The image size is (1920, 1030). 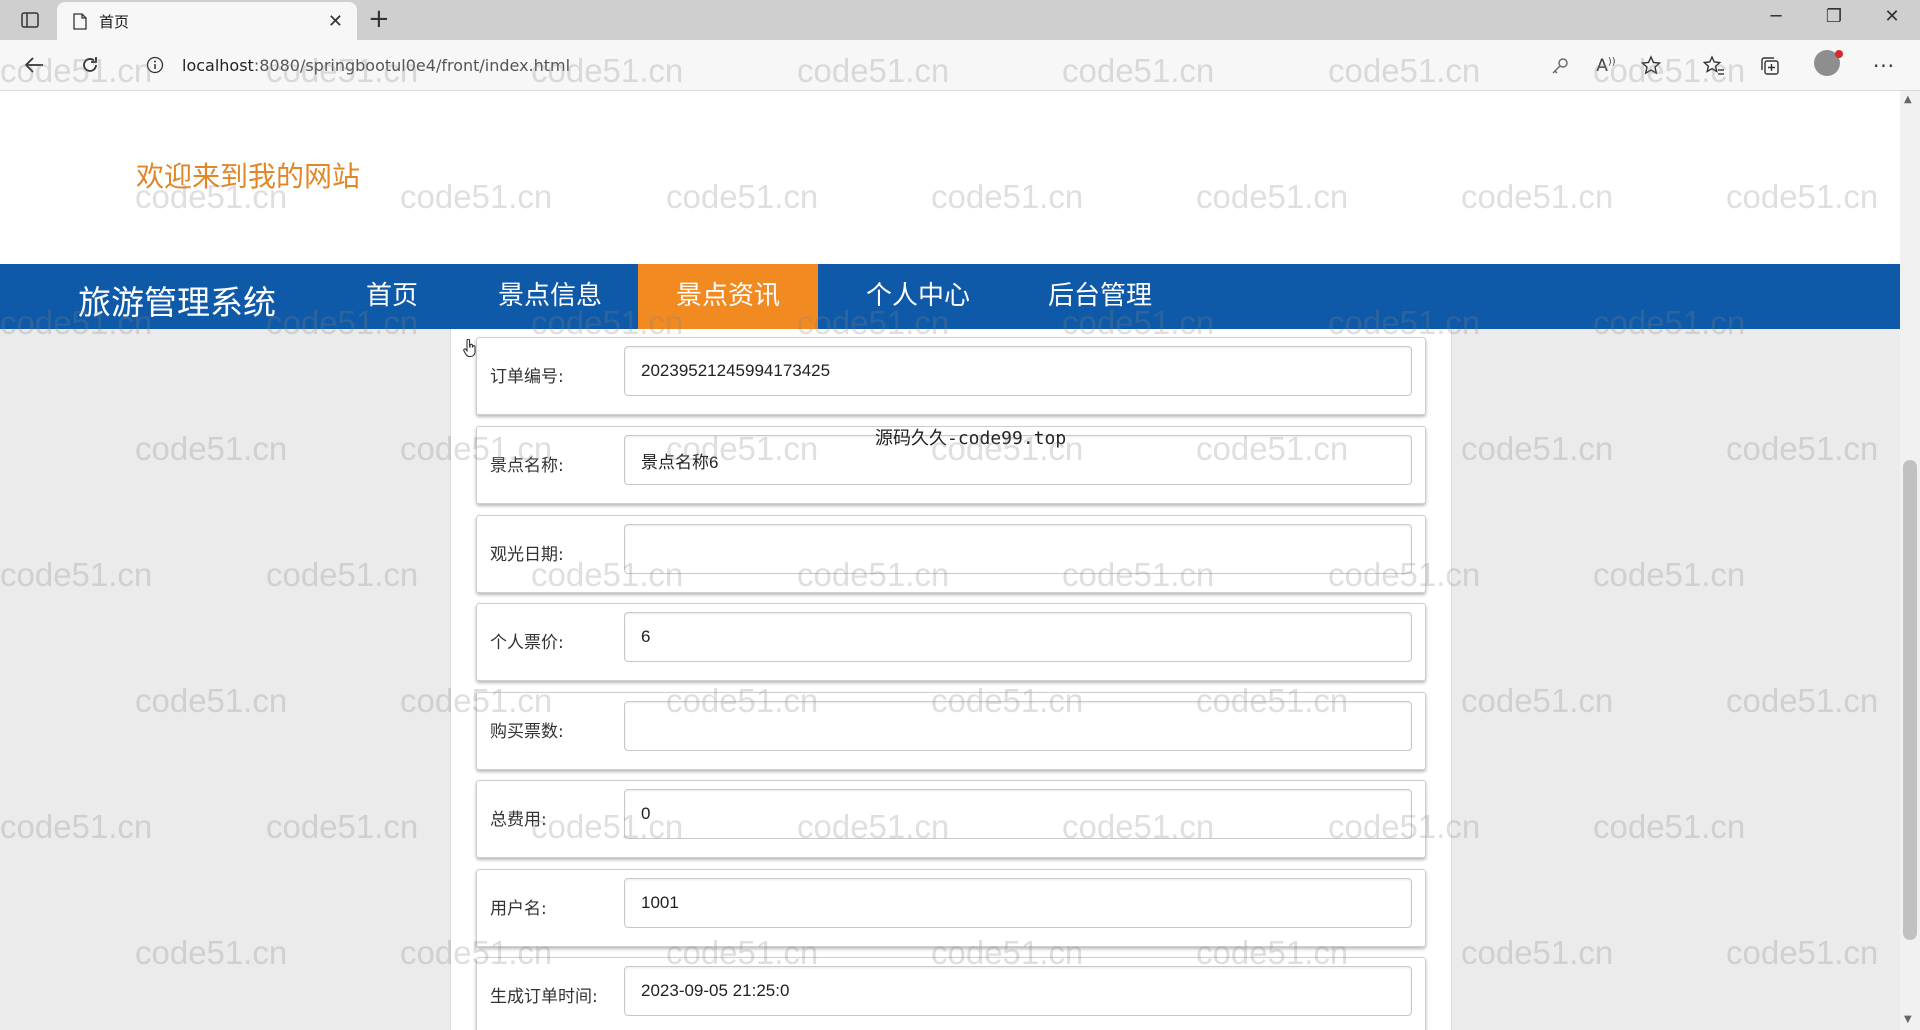 What do you see at coordinates (527, 555) in the screenshot?
I see `field-label: 观光日期:` at bounding box center [527, 555].